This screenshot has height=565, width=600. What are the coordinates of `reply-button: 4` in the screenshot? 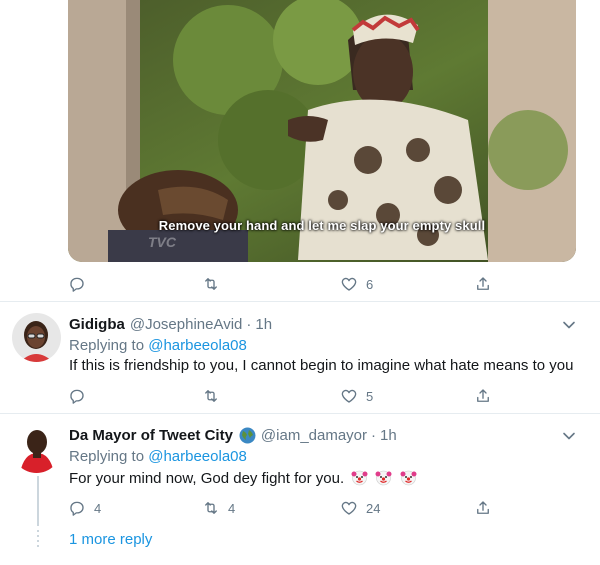 It's located at (84, 508).